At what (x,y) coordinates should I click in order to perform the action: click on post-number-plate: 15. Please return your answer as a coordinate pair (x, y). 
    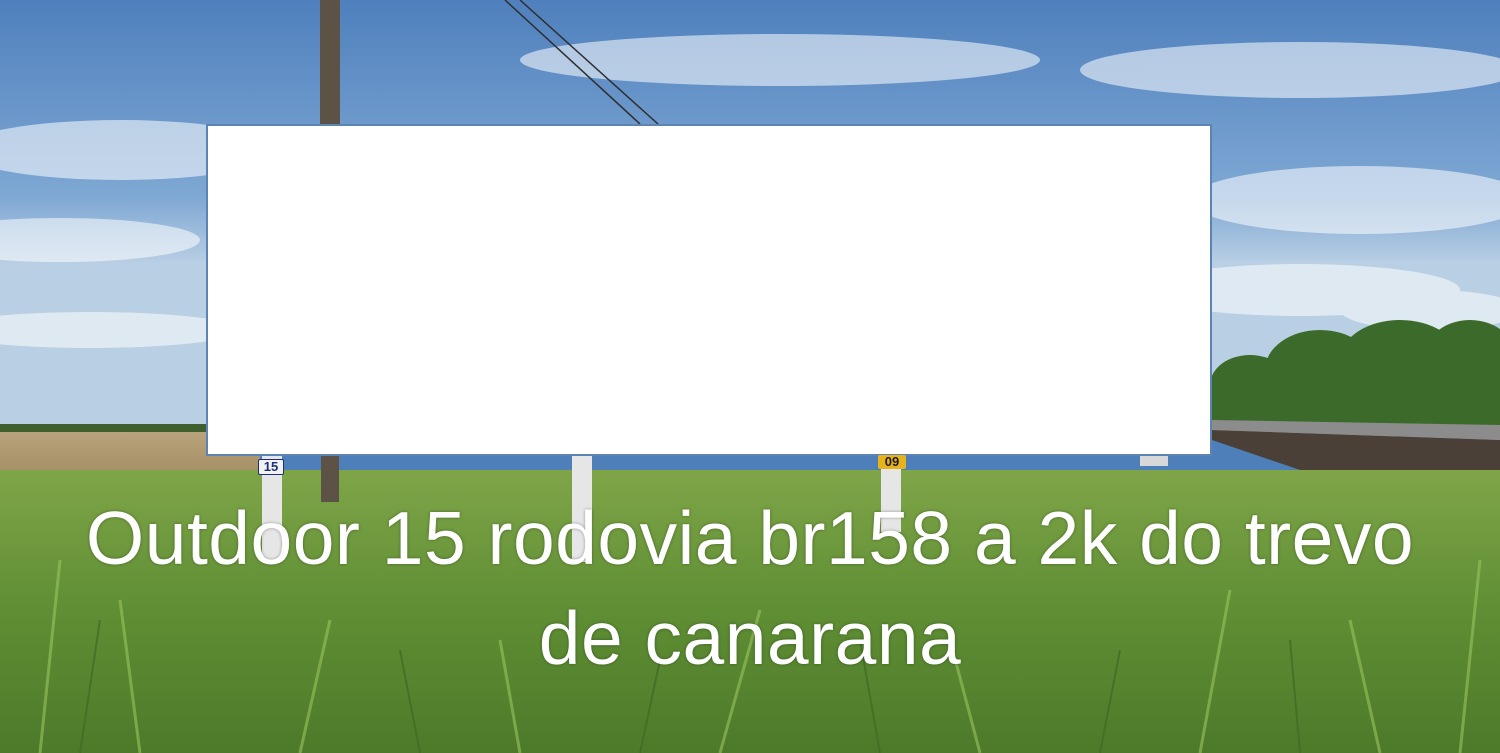
    Looking at the image, I should click on (271, 467).